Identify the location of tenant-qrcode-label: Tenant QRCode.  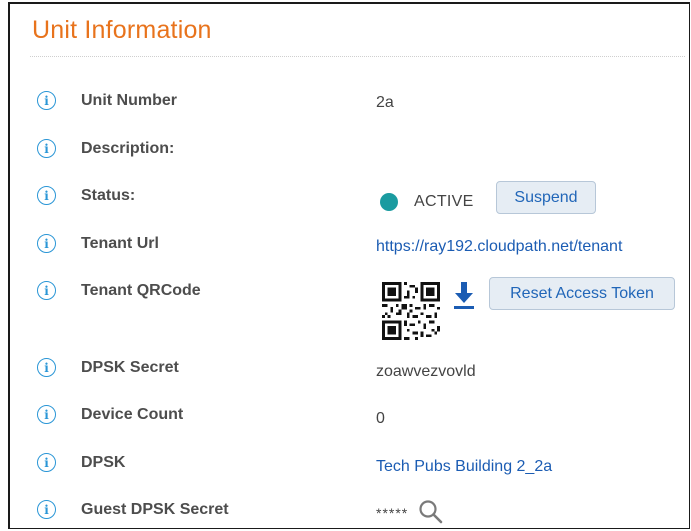
(141, 290).